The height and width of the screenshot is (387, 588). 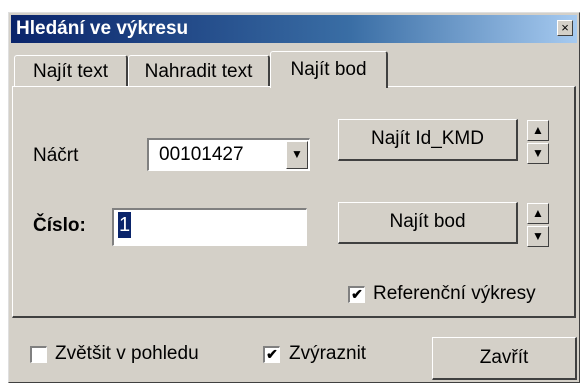 I want to click on zoom-checkbox-label: Zvětšit v pohledu, so click(x=127, y=353).